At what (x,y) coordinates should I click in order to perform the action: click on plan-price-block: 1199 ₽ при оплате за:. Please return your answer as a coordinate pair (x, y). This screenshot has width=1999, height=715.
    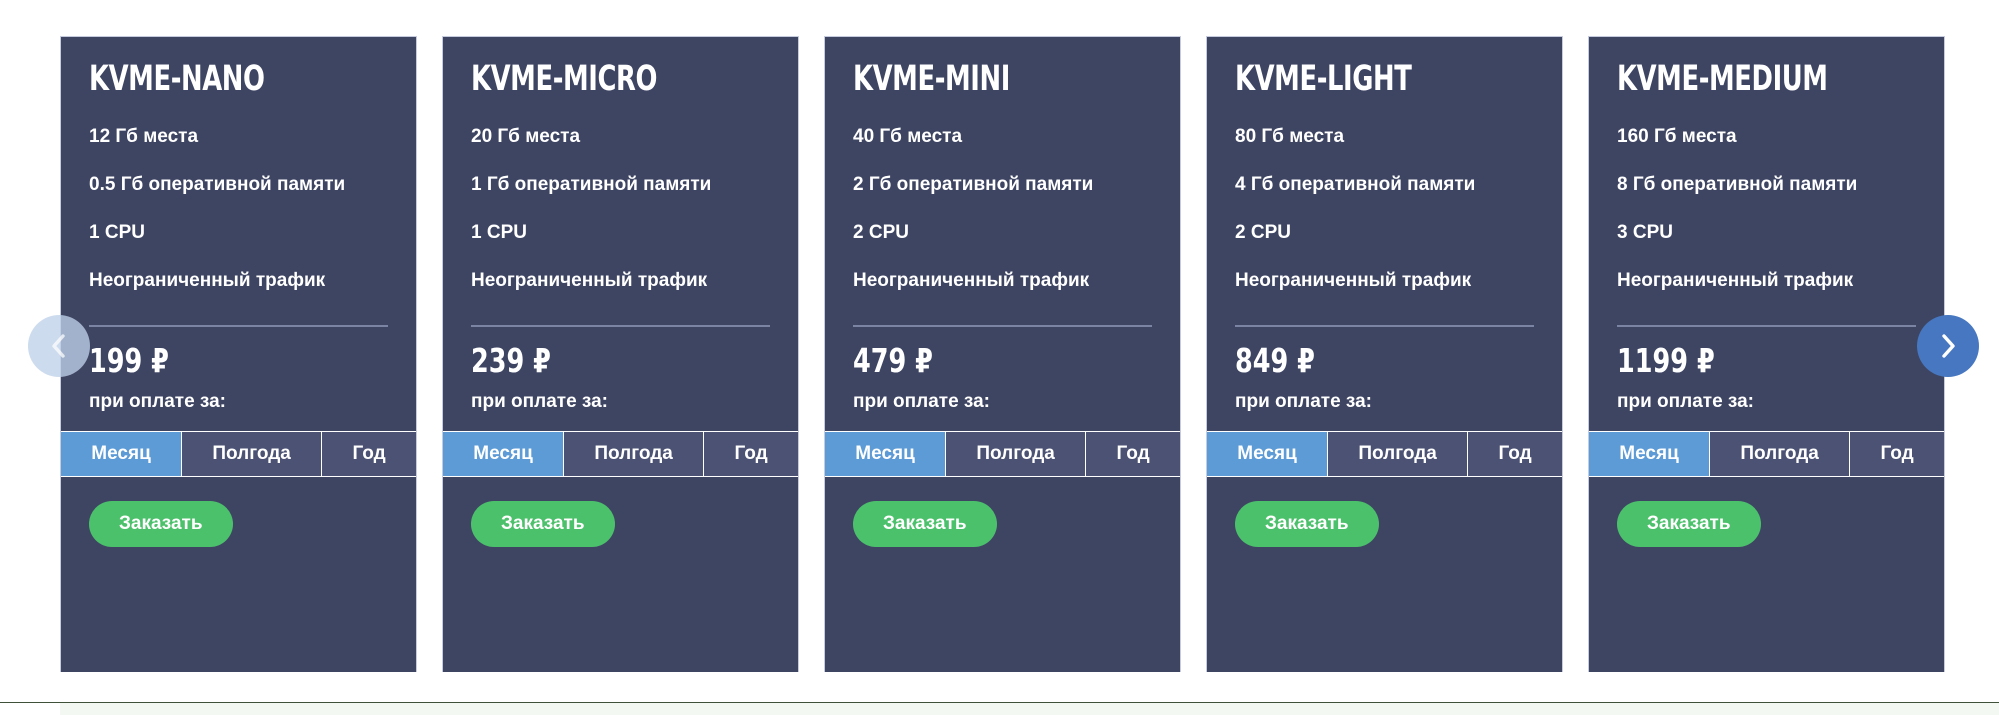
    Looking at the image, I should click on (1766, 379).